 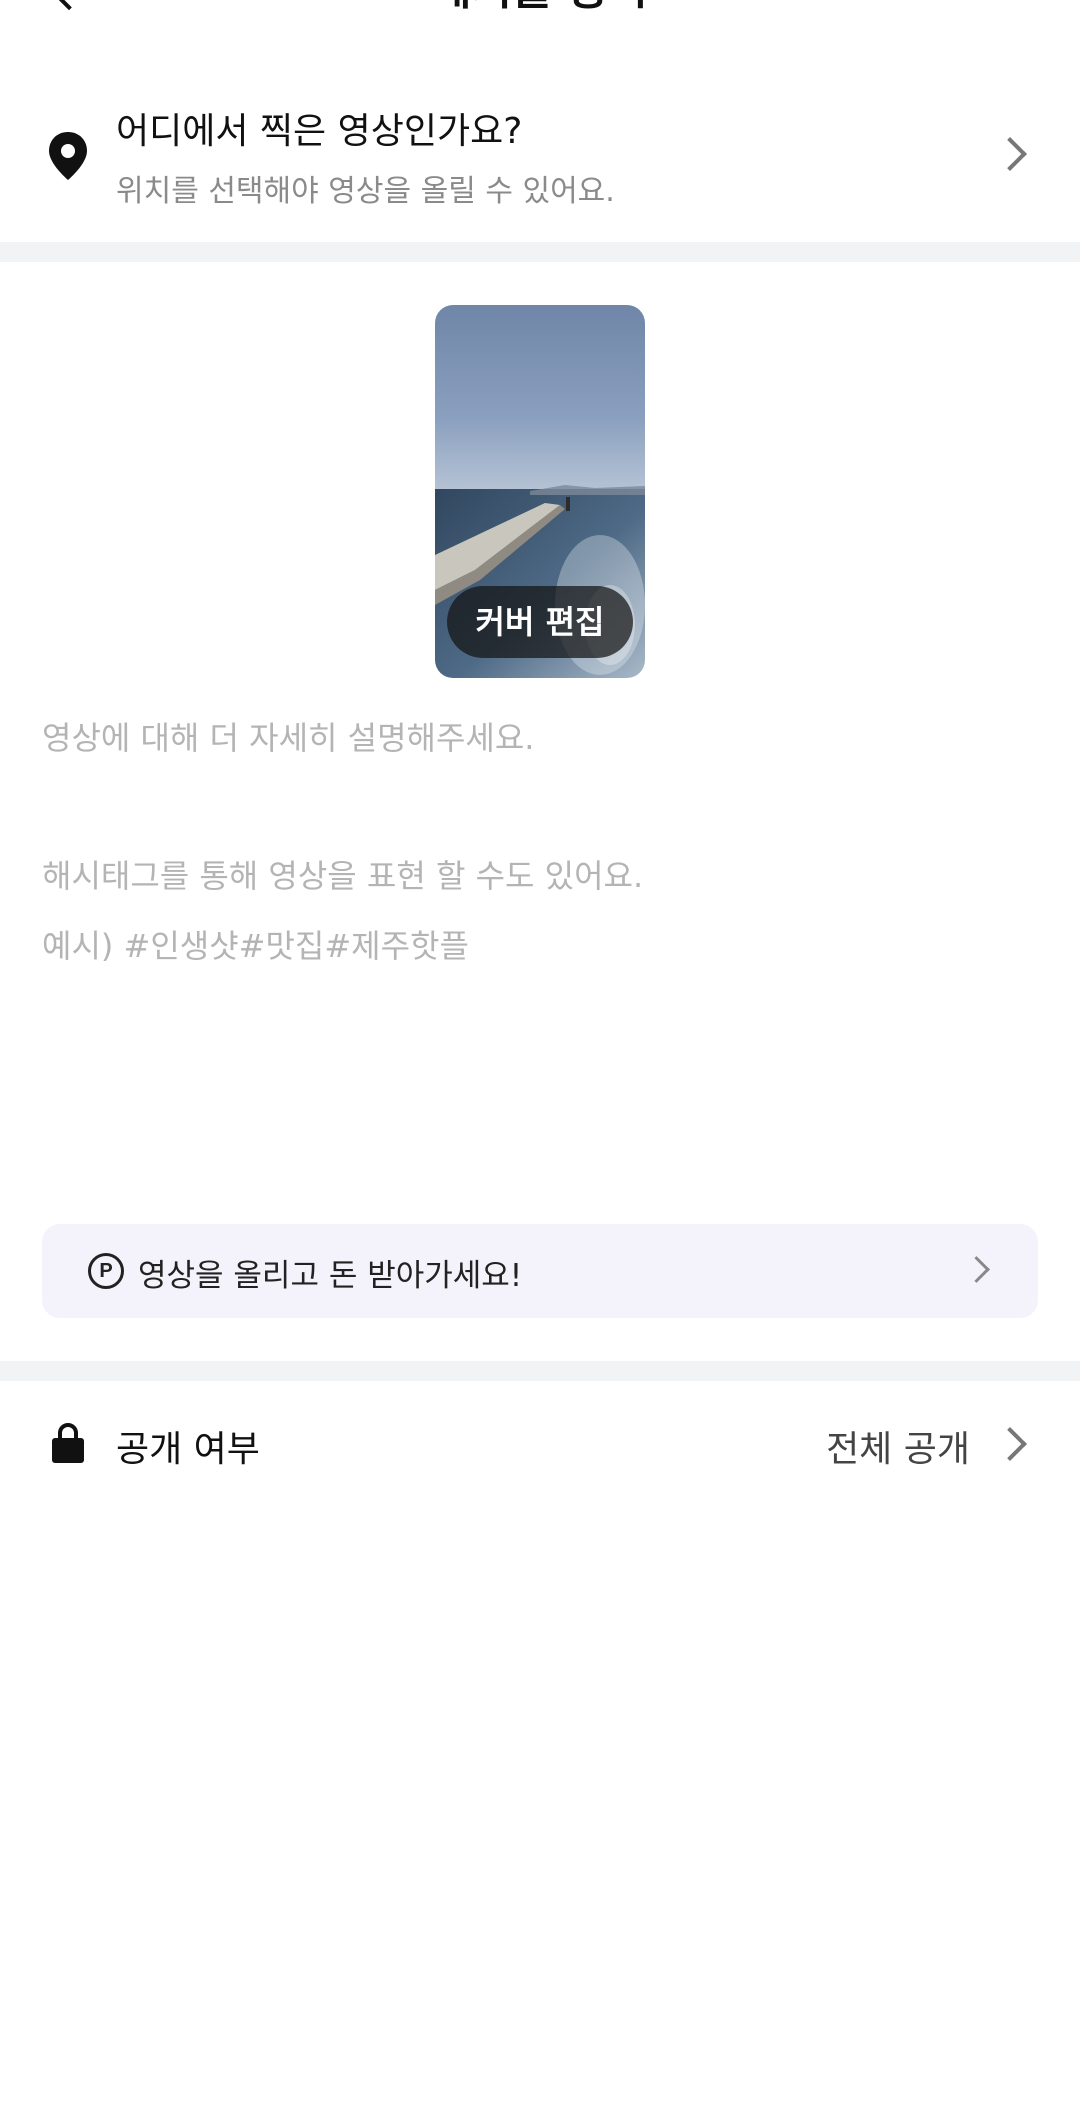 I want to click on page-title: 게시물 등록, so click(x=540, y=7).